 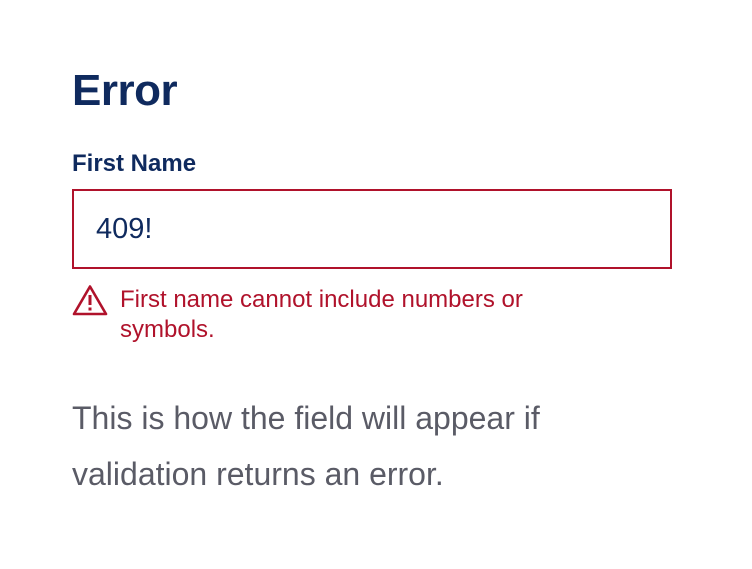 What do you see at coordinates (125, 90) in the screenshot?
I see `page-title: Error` at bounding box center [125, 90].